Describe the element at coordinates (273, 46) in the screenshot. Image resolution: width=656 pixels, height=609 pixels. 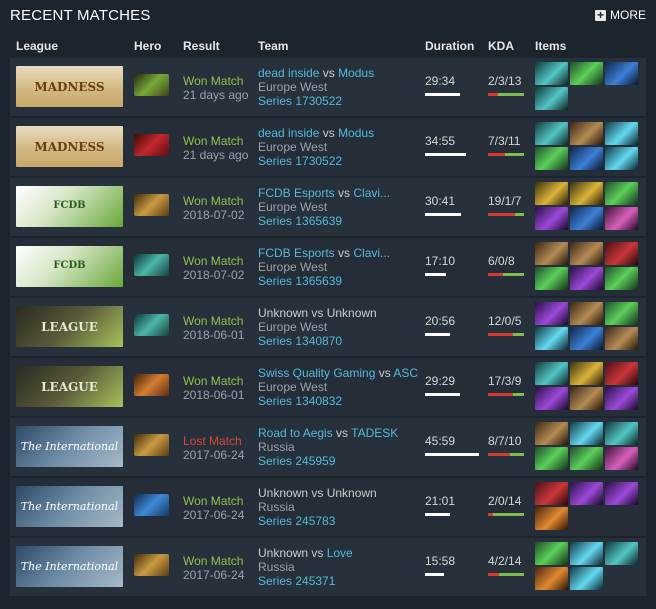
I see `col-team: Team` at that location.